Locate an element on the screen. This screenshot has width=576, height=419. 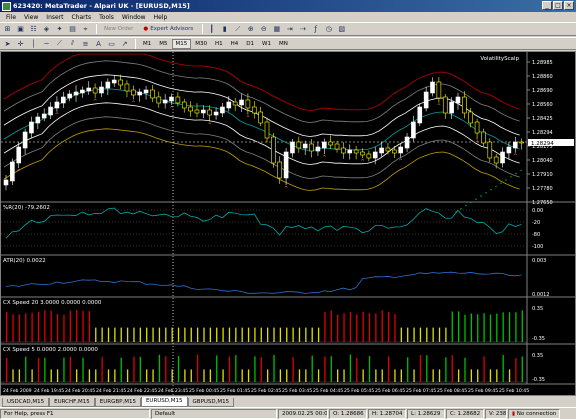
line-chart-icon: ⟋ is located at coordinates (237, 29).